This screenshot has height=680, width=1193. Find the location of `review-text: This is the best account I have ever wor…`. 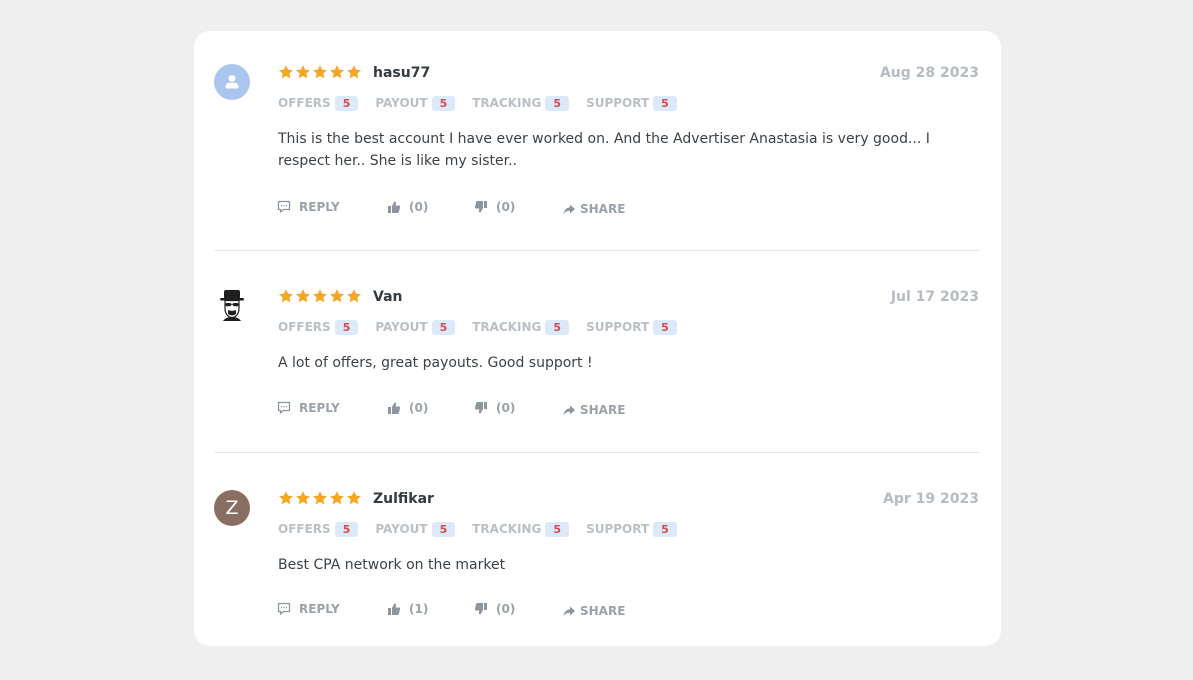

review-text: This is the best account I have ever wor… is located at coordinates (604, 150).